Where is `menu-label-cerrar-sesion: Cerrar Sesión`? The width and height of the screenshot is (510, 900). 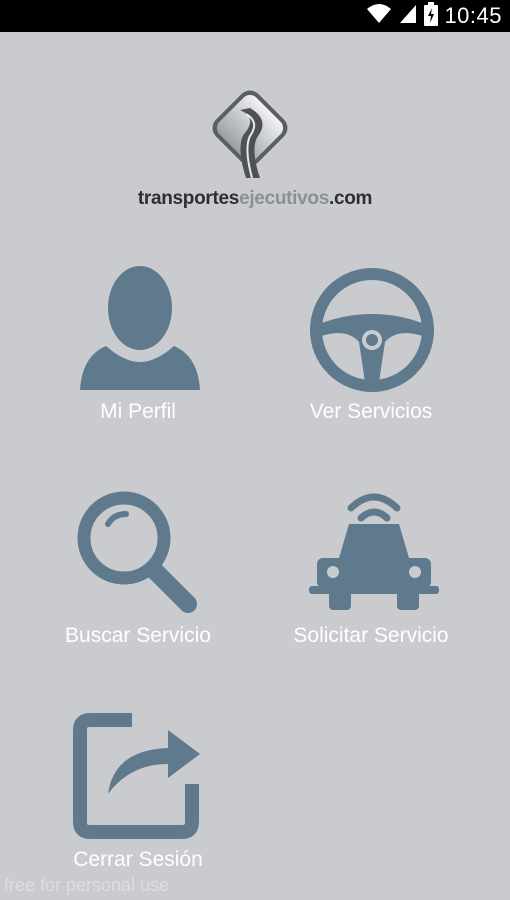
menu-label-cerrar-sesion: Cerrar Sesión is located at coordinates (138, 859).